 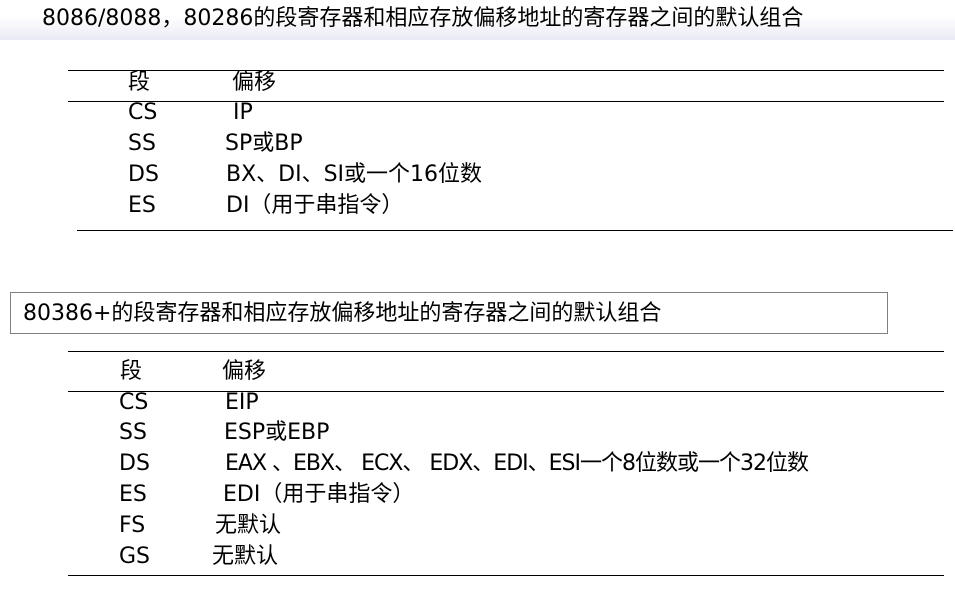 I want to click on table2-row-offset: EIP, so click(x=242, y=402).